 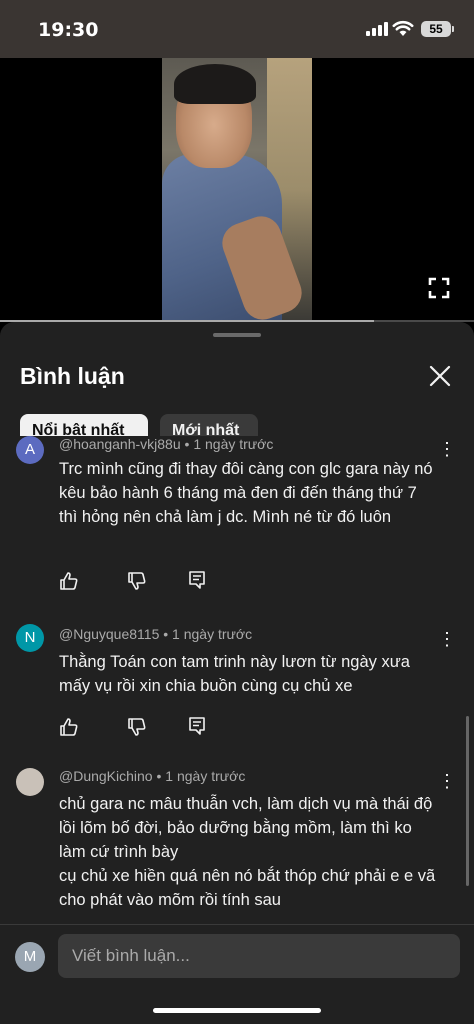 I want to click on close-icon, so click(x=440, y=376).